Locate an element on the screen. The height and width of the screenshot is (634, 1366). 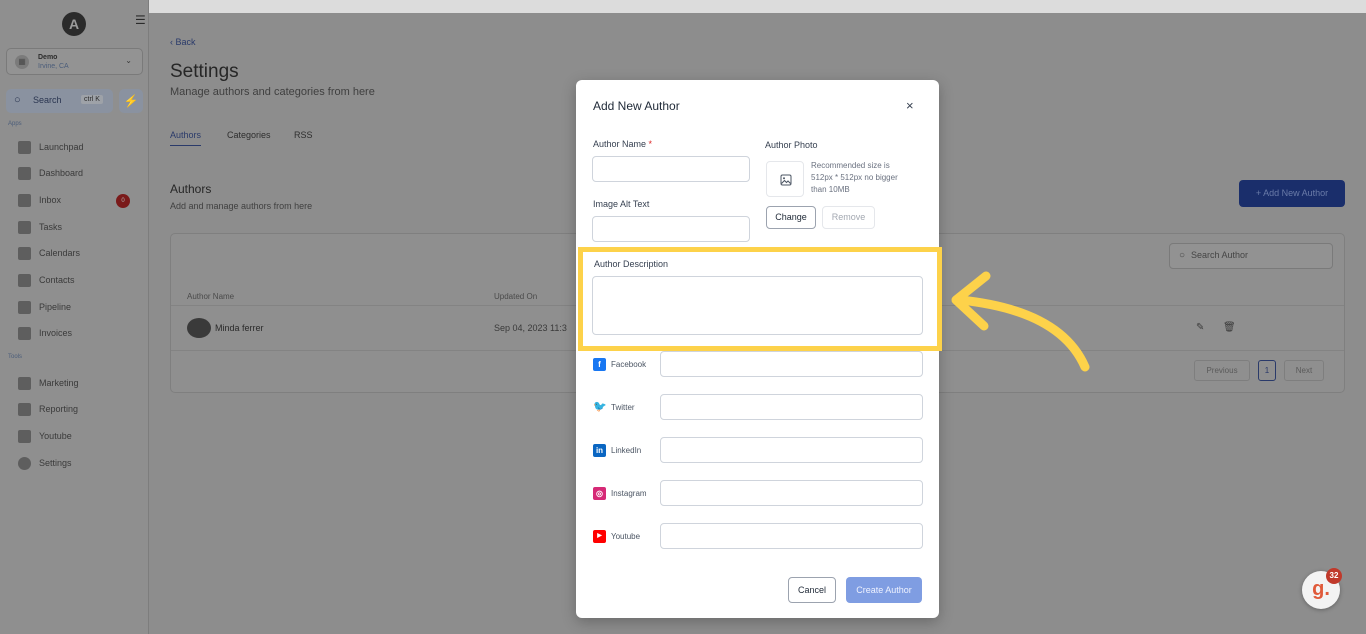
trash-icon: 🗑 is located at coordinates (1229, 327).